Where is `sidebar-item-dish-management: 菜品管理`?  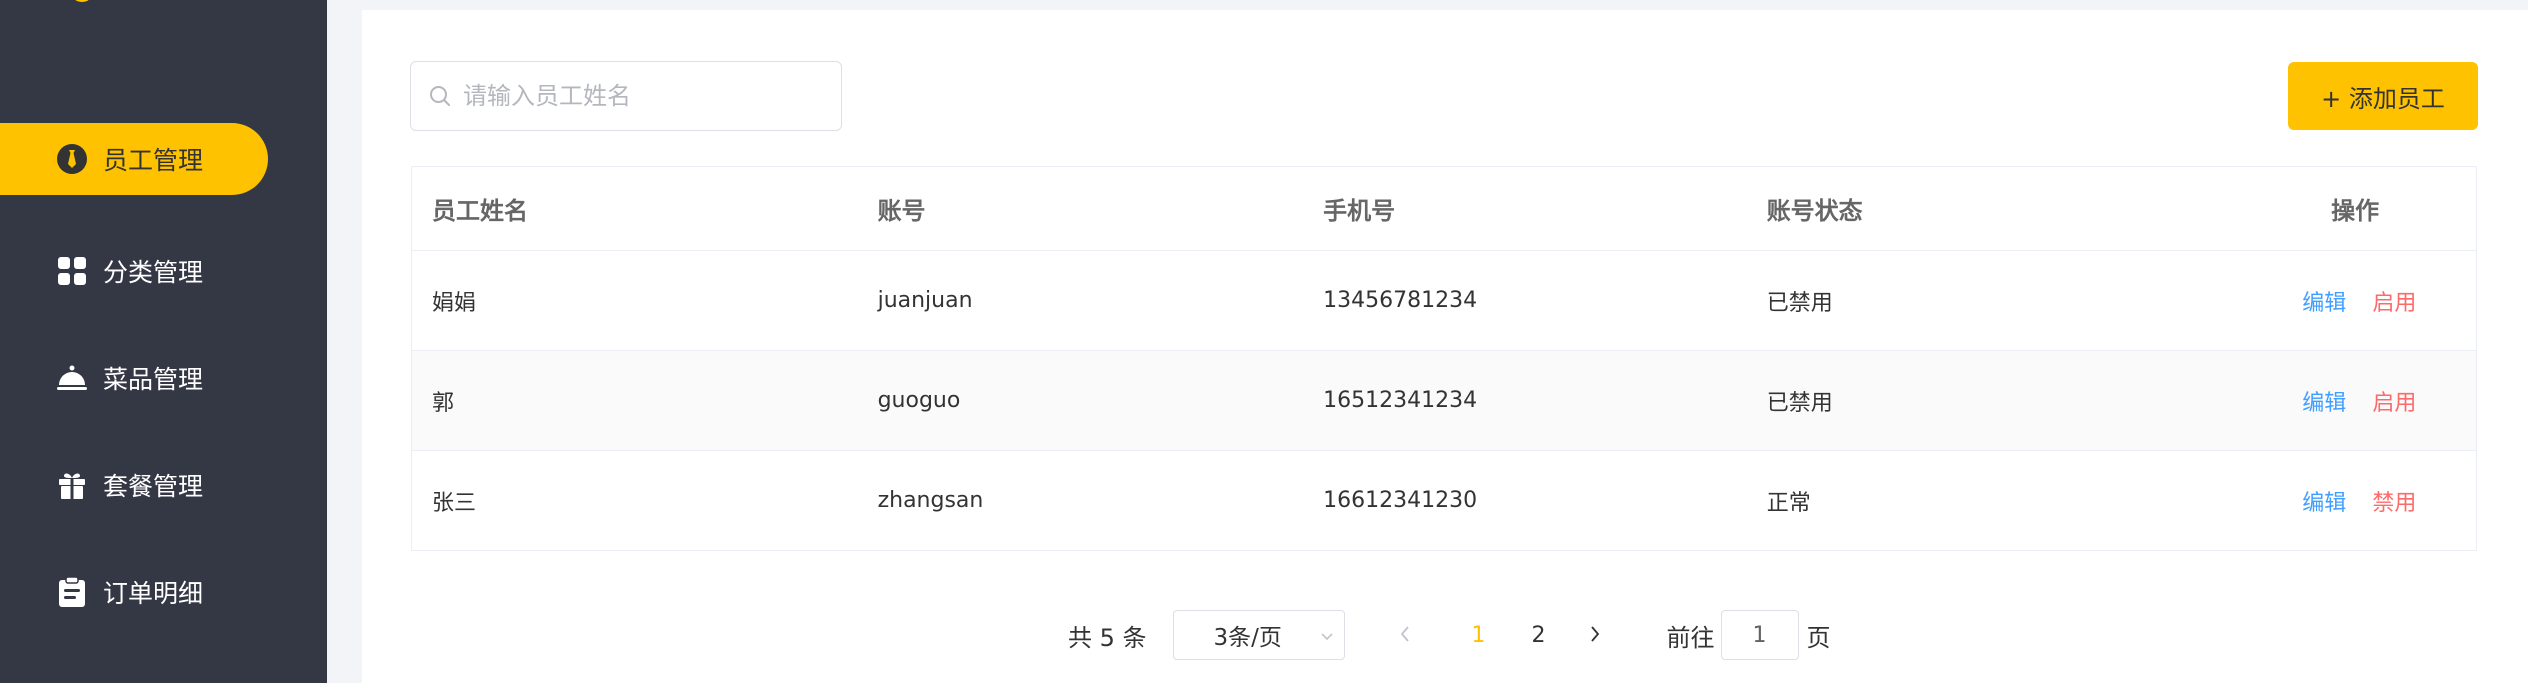 sidebar-item-dish-management: 菜品管理 is located at coordinates (134, 378).